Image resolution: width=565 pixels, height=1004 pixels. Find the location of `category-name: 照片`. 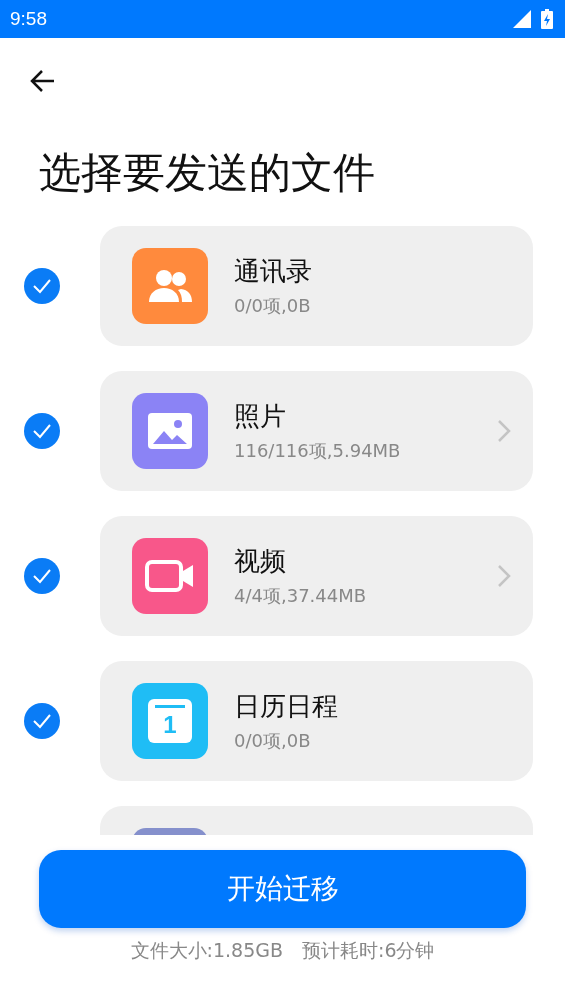

category-name: 照片 is located at coordinates (260, 416).